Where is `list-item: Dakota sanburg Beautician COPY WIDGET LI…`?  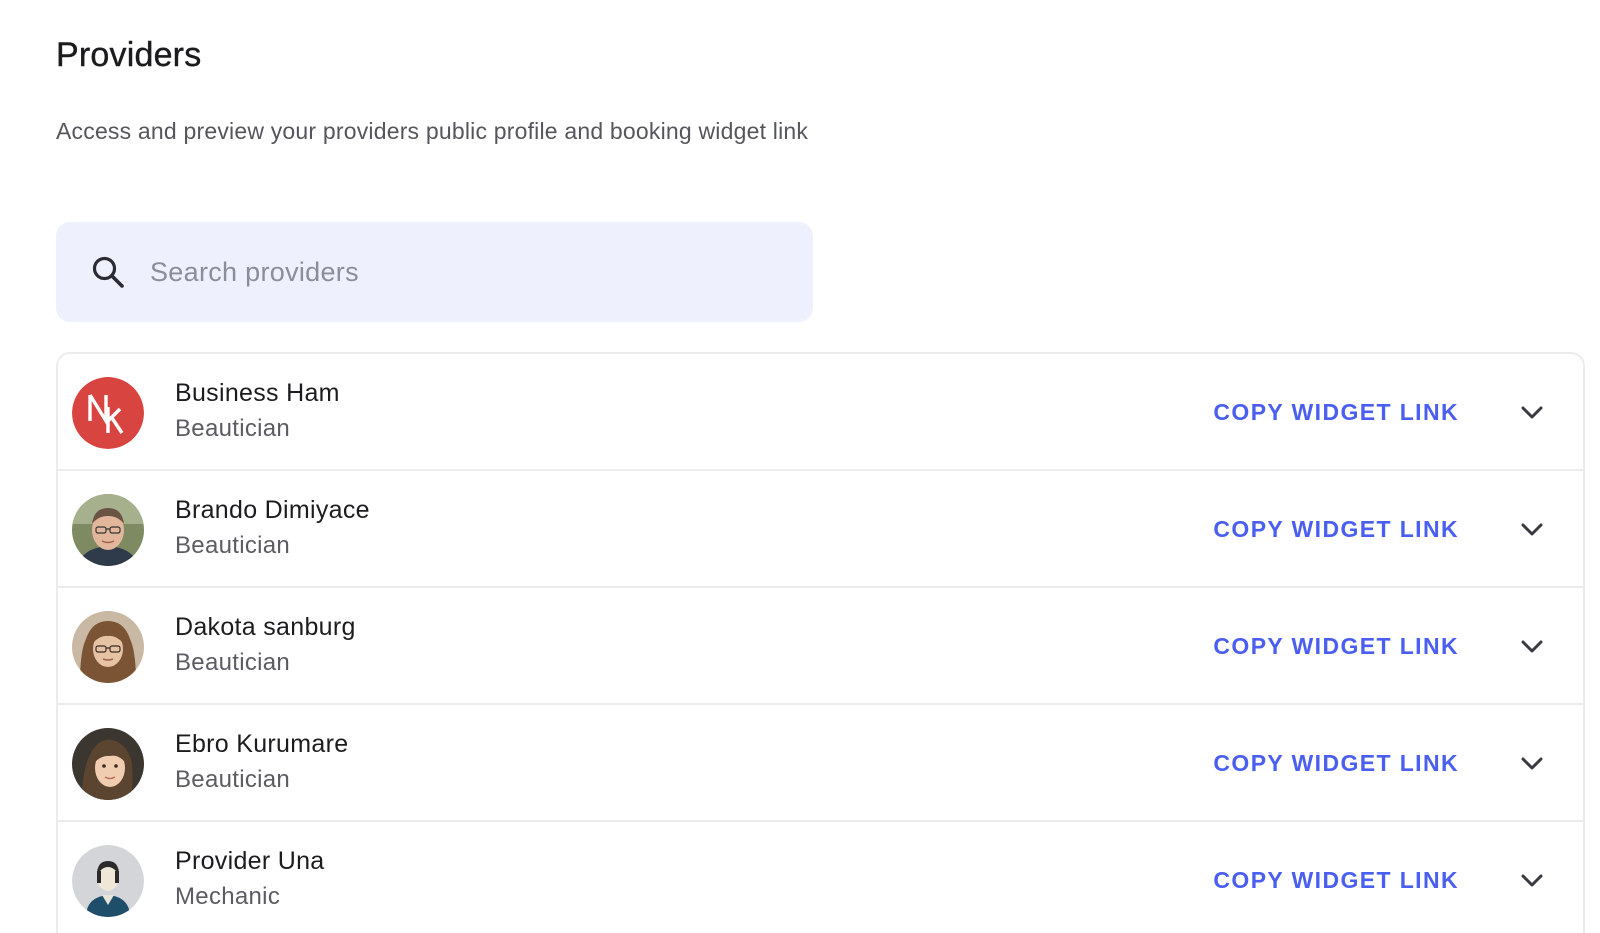 list-item: Dakota sanburg Beautician COPY WIDGET LI… is located at coordinates (820, 646).